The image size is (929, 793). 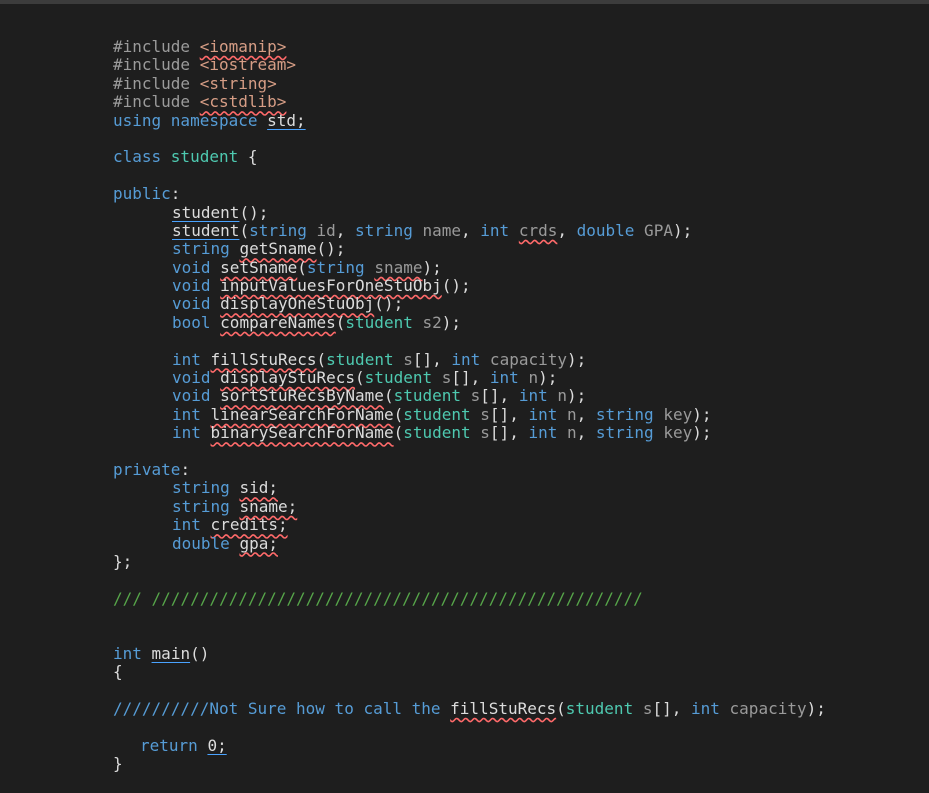 What do you see at coordinates (469, 157) in the screenshot?
I see `code-line: class student {` at bounding box center [469, 157].